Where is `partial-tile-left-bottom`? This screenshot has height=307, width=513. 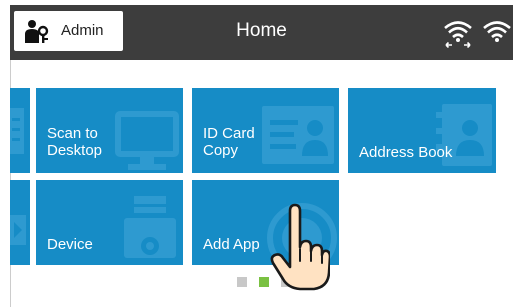 partial-tile-left-bottom is located at coordinates (20, 222).